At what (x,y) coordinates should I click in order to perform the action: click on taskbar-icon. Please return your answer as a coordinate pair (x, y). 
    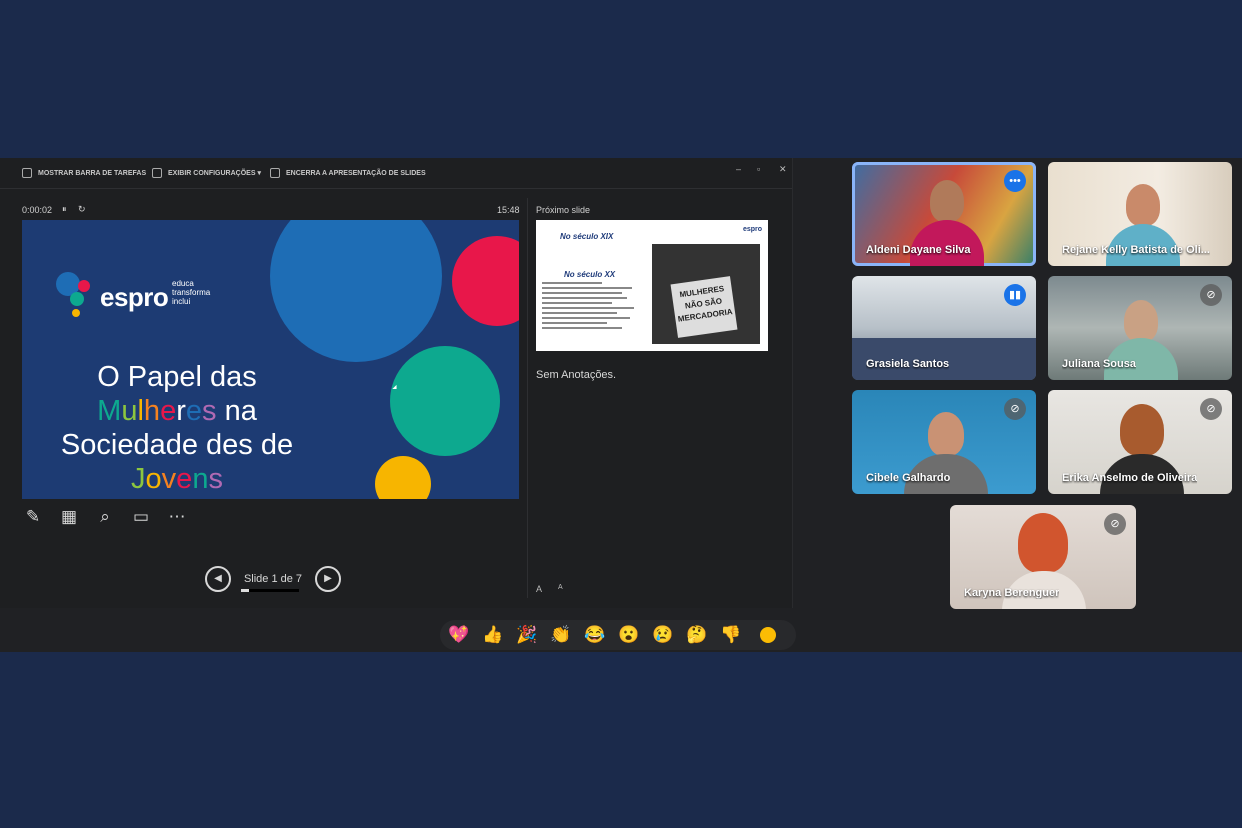
    Looking at the image, I should click on (27, 173).